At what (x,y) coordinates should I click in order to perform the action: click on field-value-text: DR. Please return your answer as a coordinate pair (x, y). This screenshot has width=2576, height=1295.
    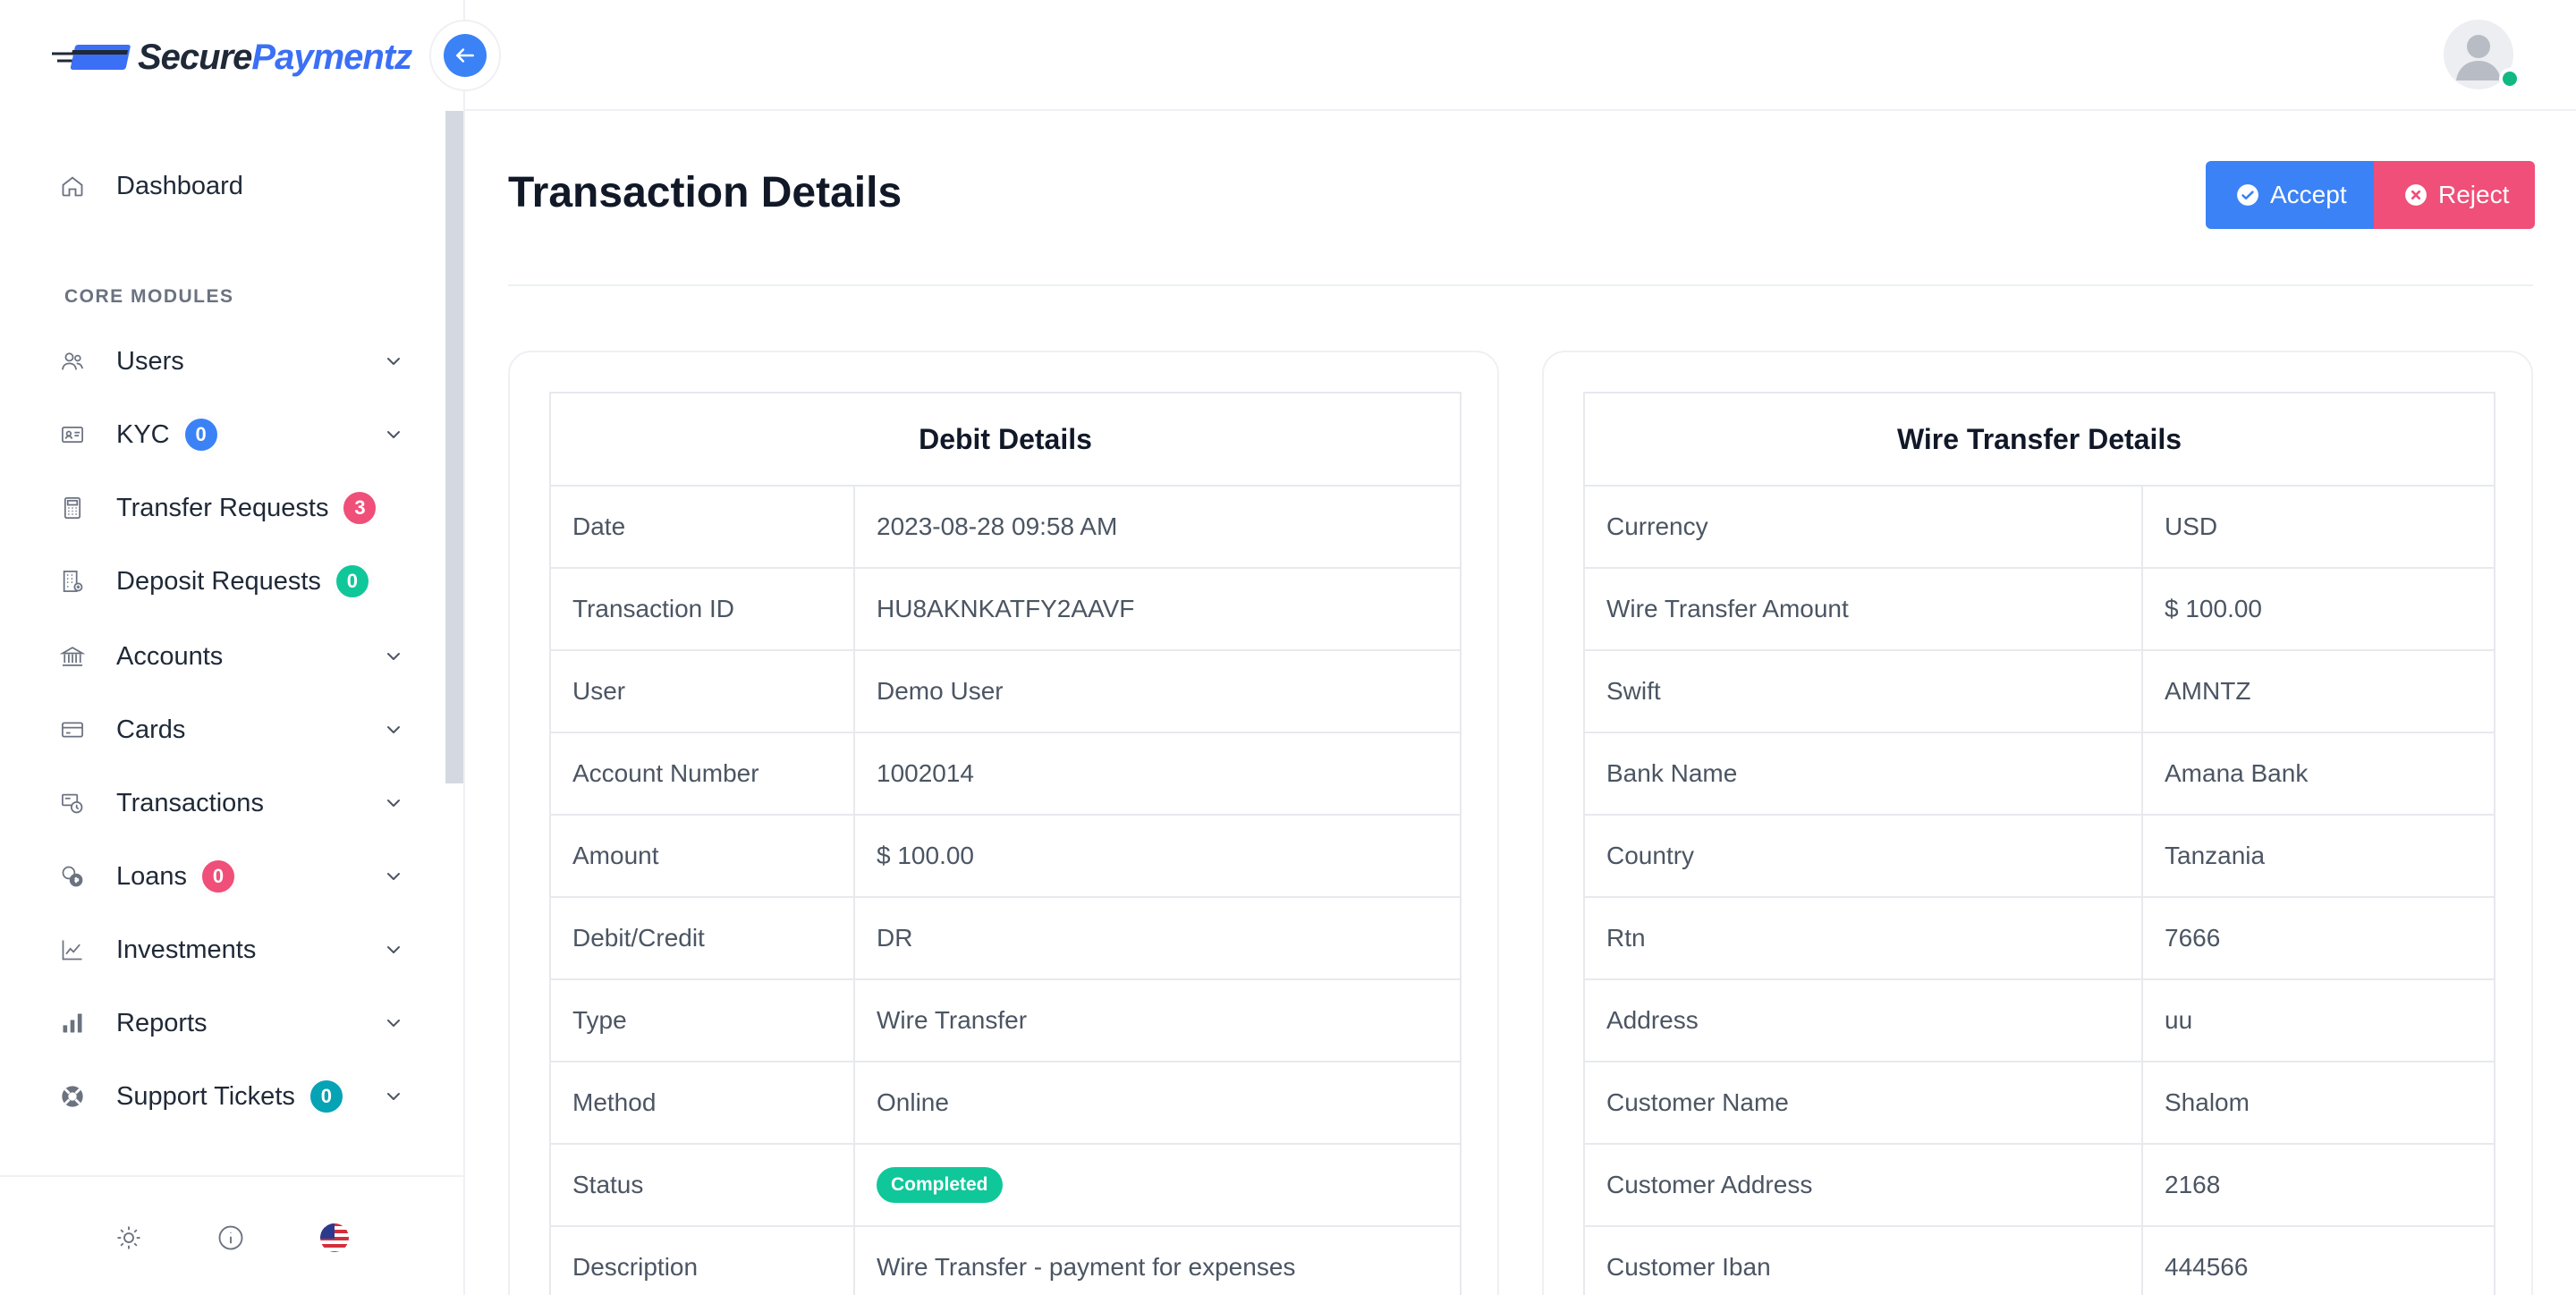
    Looking at the image, I should click on (895, 938).